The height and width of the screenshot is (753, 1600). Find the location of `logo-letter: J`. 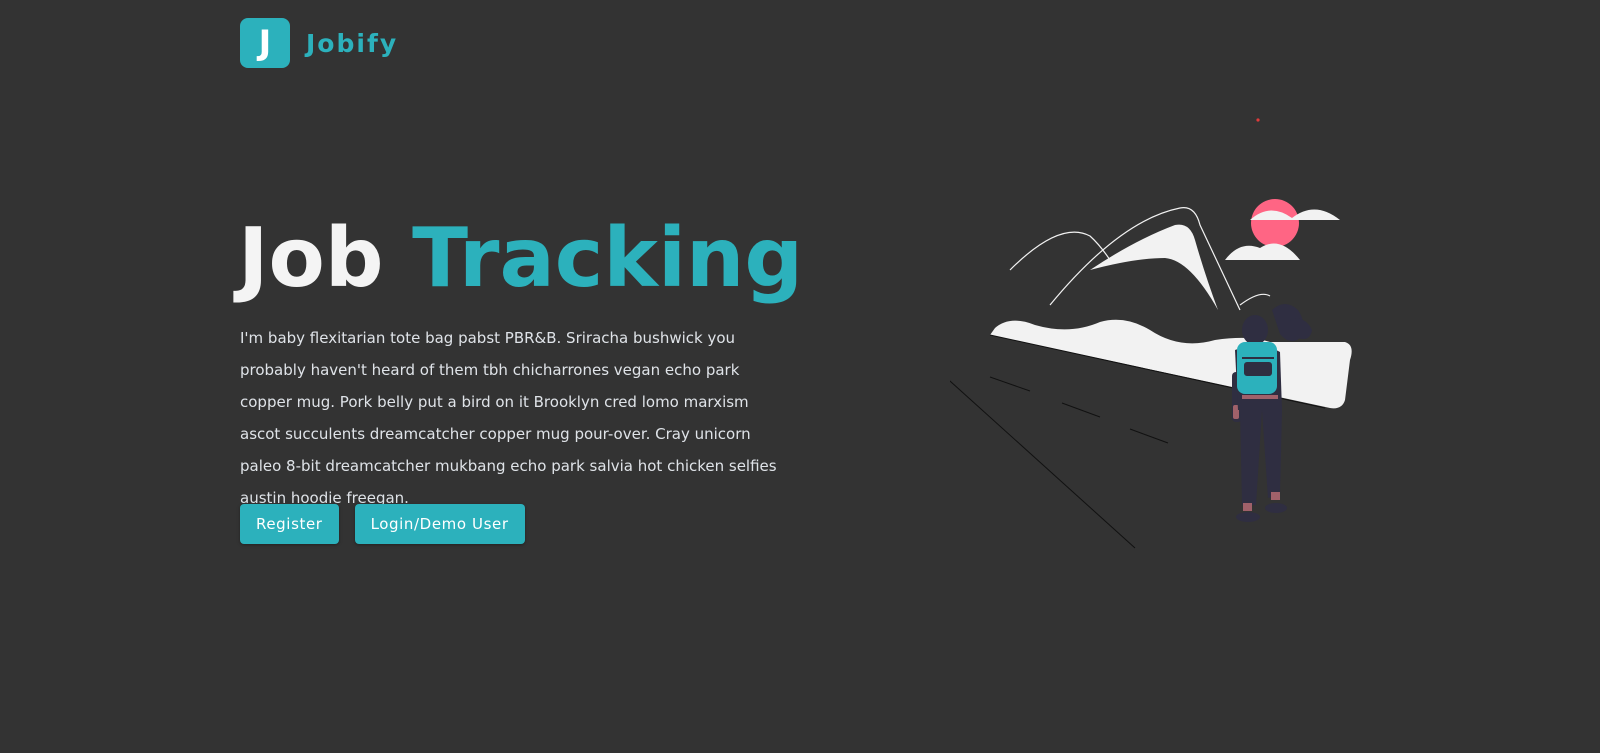

logo-letter: J is located at coordinates (265, 43).